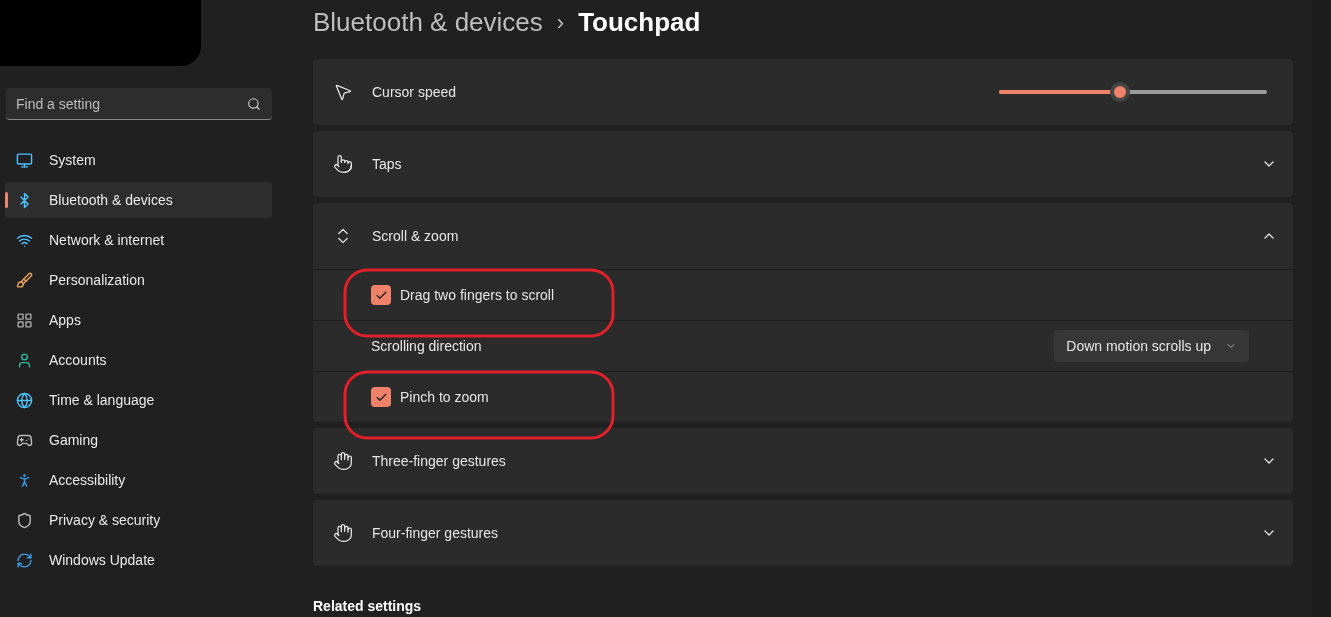  Describe the element at coordinates (24, 400) in the screenshot. I see `globe-icon` at that location.